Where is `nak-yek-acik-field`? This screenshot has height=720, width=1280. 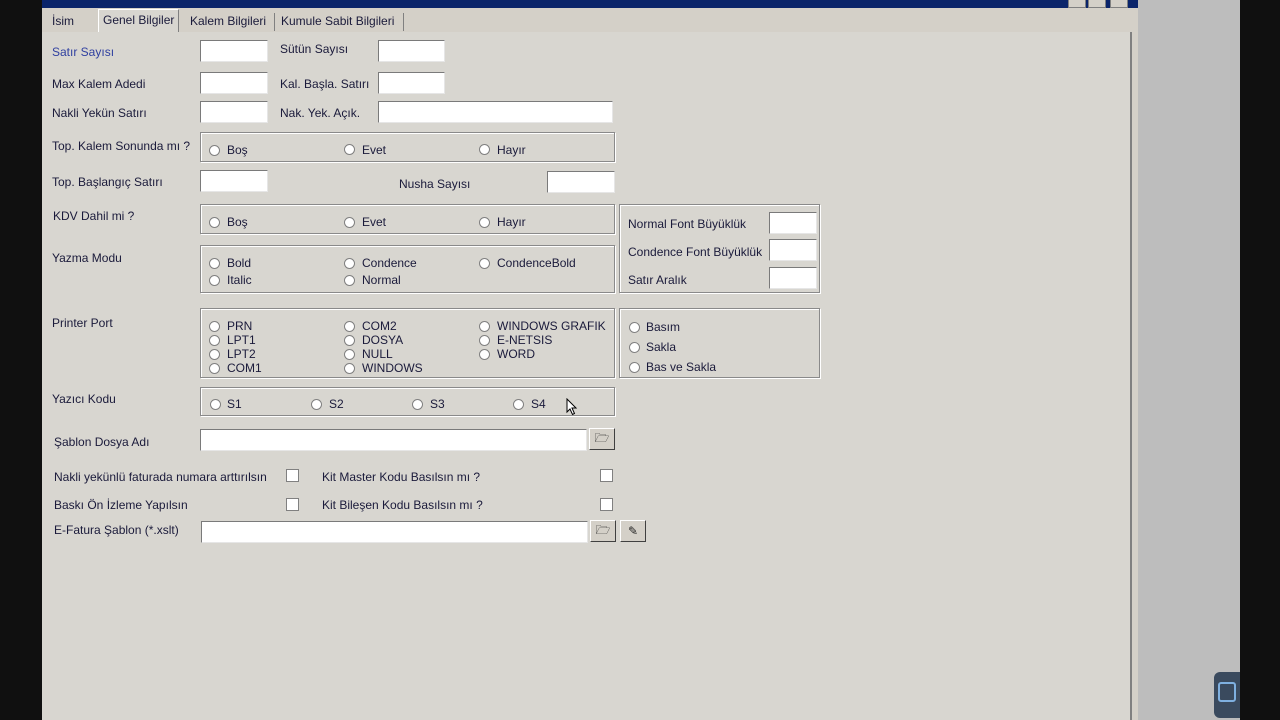 nak-yek-acik-field is located at coordinates (495, 112).